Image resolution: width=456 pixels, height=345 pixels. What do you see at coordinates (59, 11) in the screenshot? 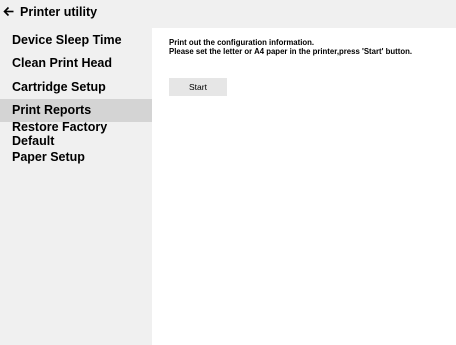
I see `window-title: Printer utility` at bounding box center [59, 11].